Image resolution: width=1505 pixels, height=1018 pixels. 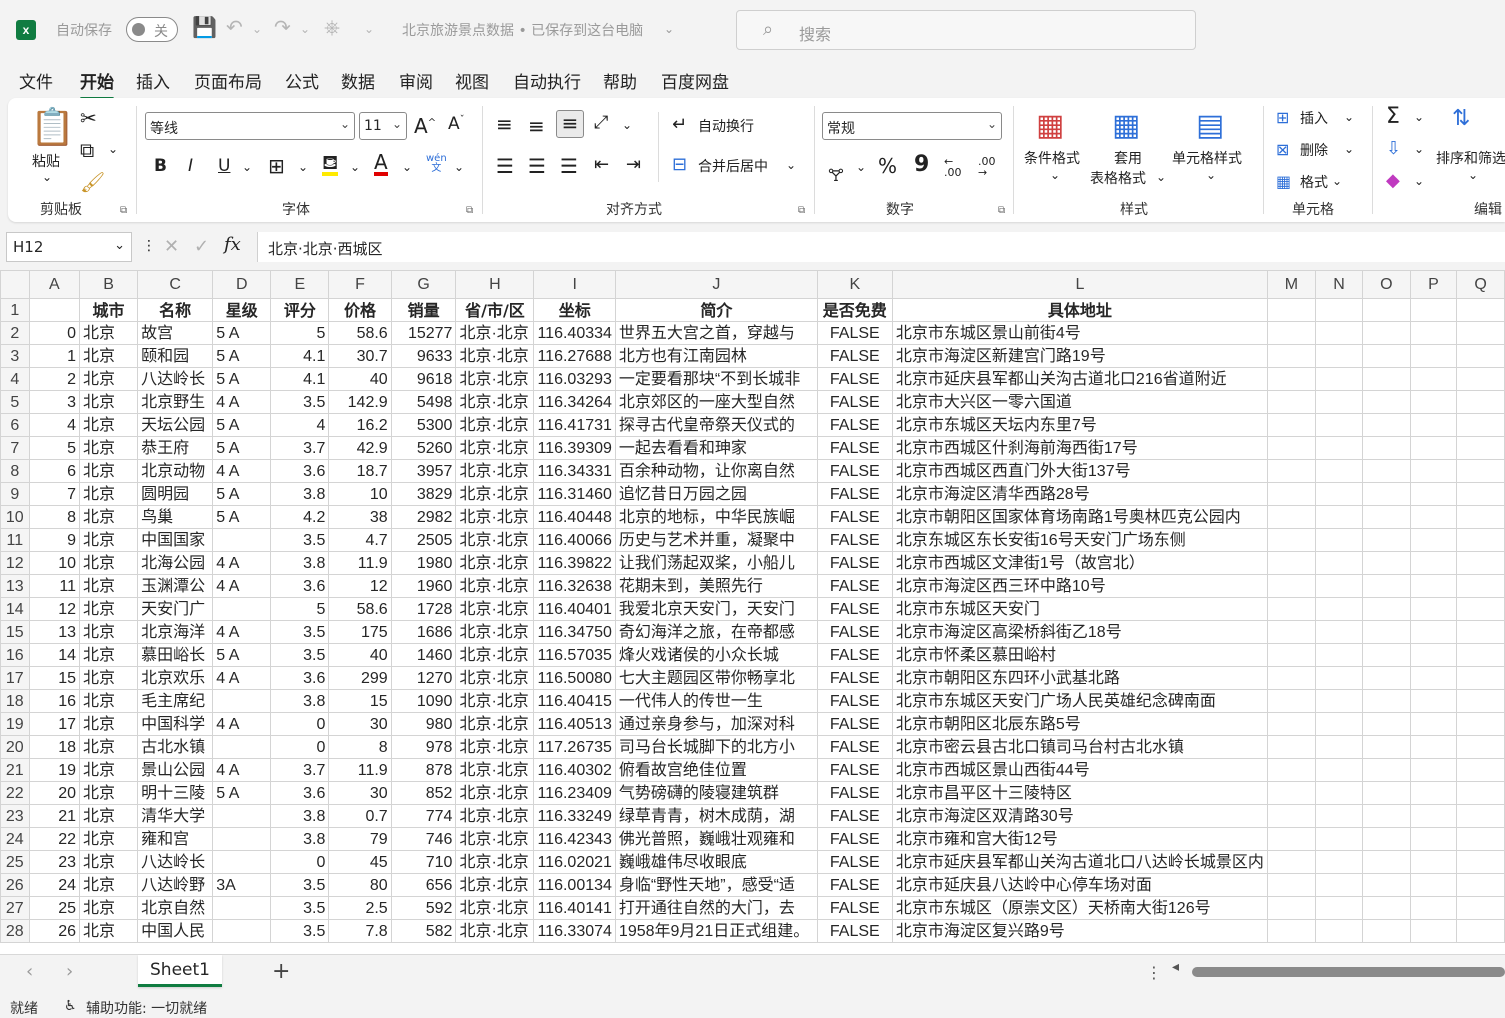 I want to click on cell: 花期未到，美照先行, so click(x=716, y=586).